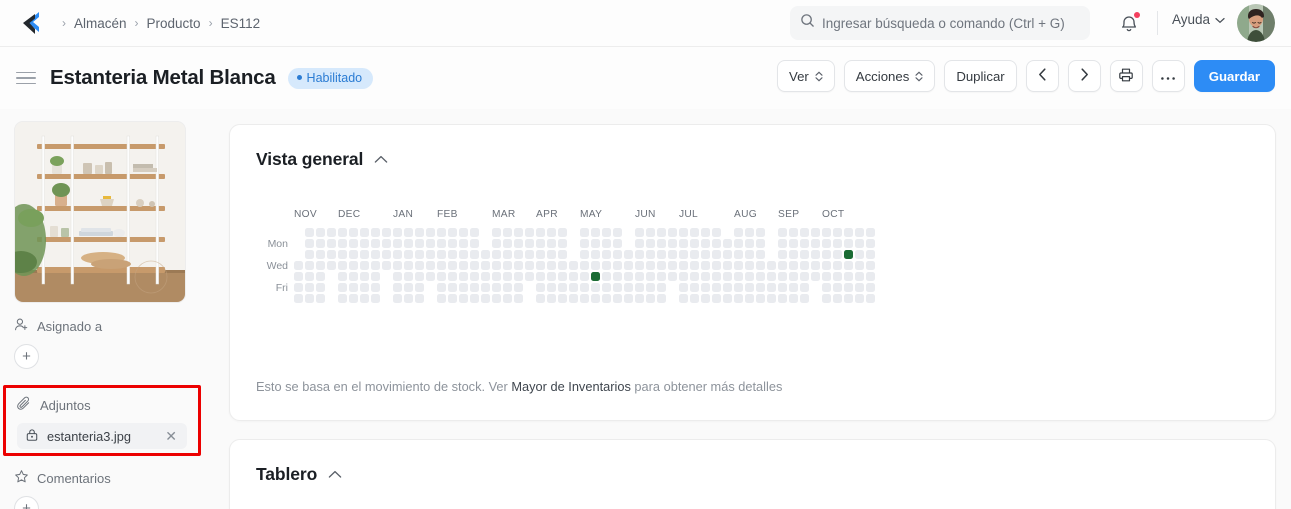 This screenshot has height=509, width=1291. I want to click on breadcrumb-item-producto: Producto, so click(174, 23).